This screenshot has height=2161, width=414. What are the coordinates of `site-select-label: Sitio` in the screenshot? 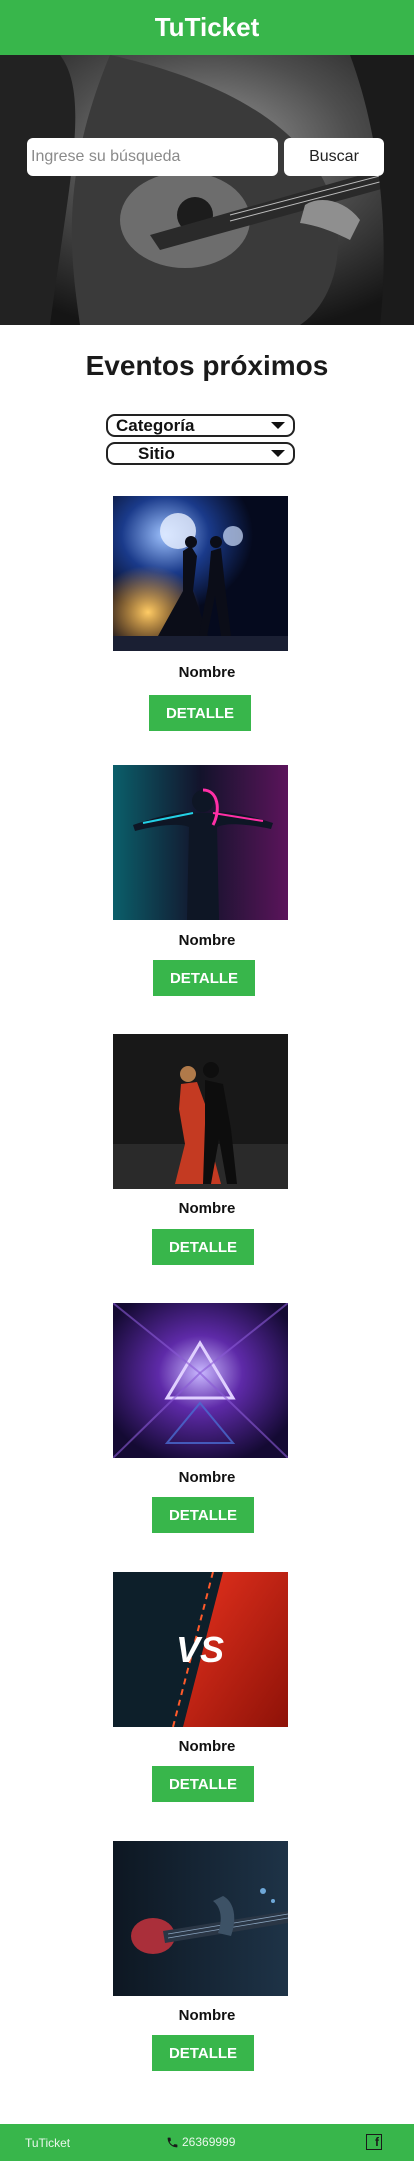 It's located at (156, 453).